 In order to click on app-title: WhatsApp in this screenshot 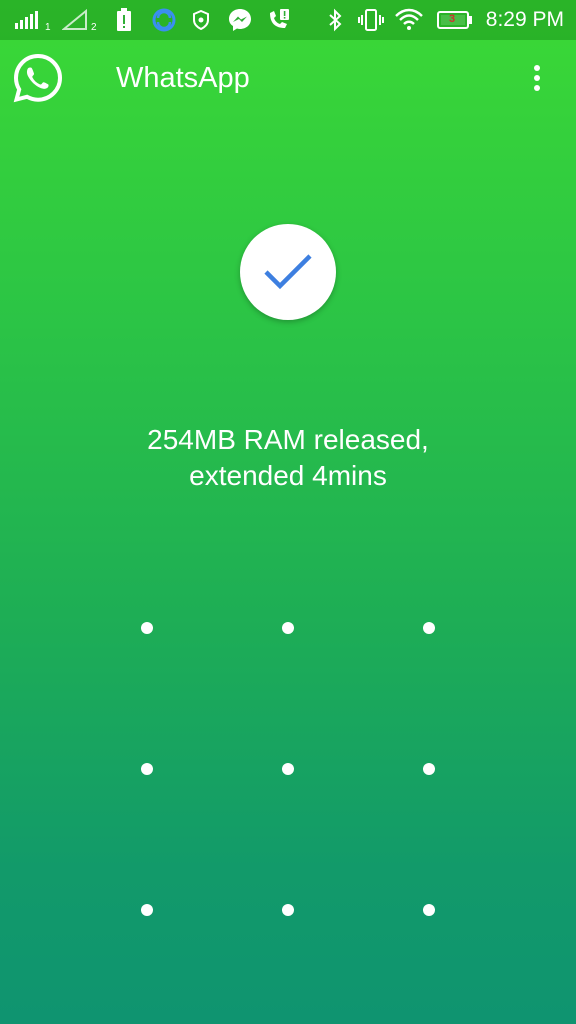, I will do `click(183, 78)`.